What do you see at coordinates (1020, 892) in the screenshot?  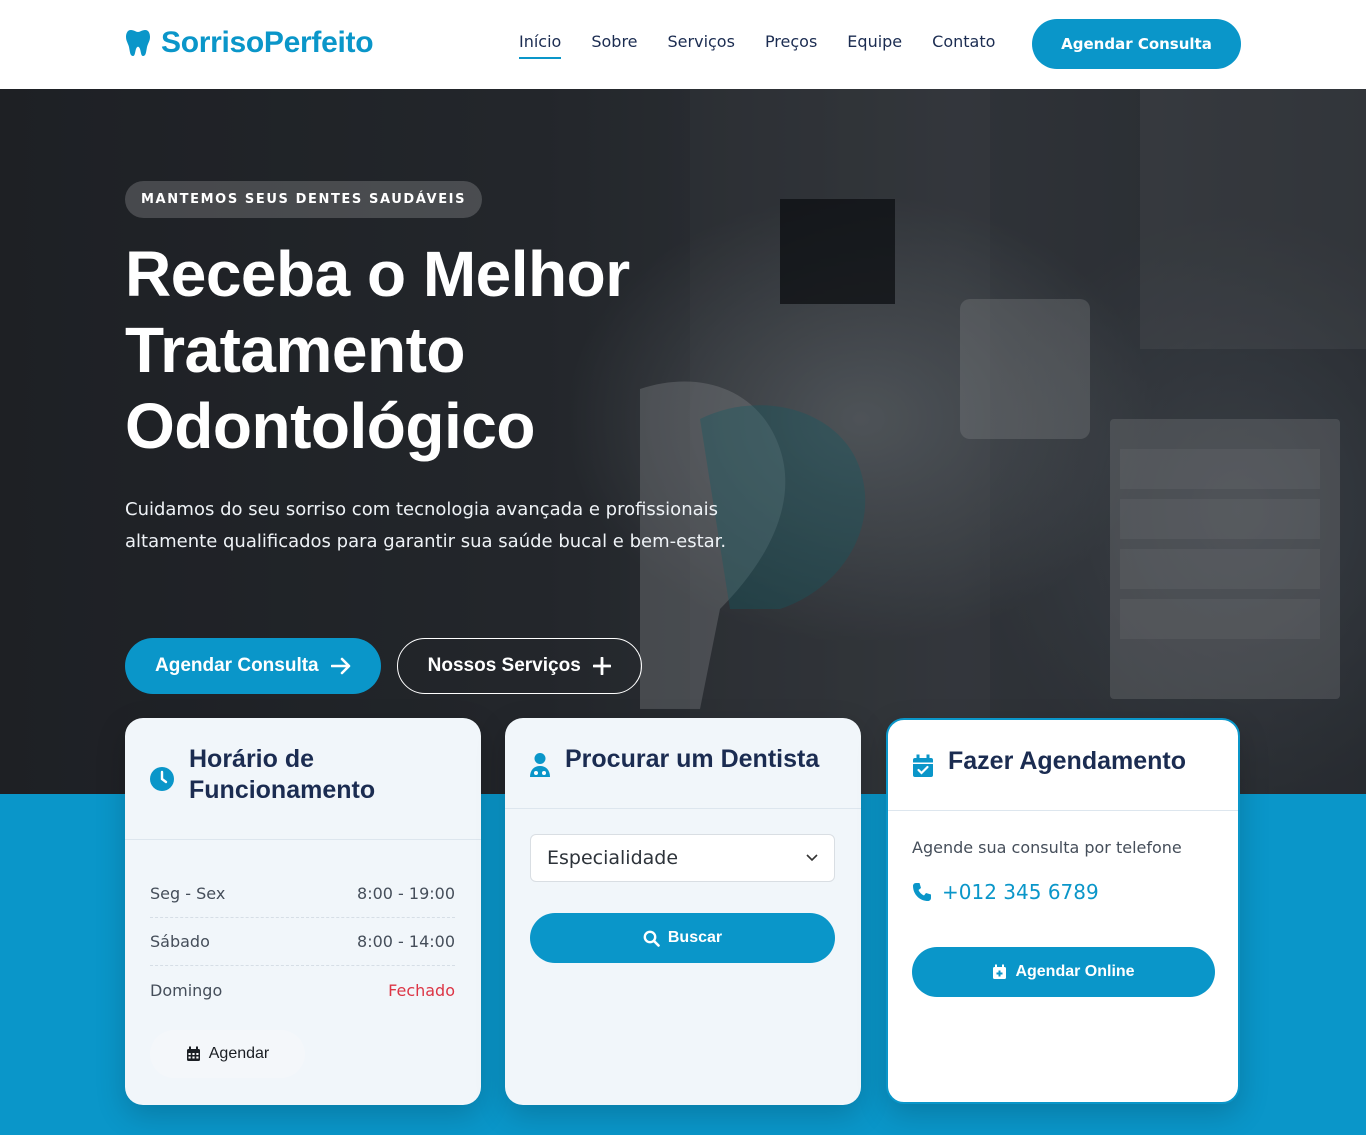 I see `phone-number: +012 345 6789` at bounding box center [1020, 892].